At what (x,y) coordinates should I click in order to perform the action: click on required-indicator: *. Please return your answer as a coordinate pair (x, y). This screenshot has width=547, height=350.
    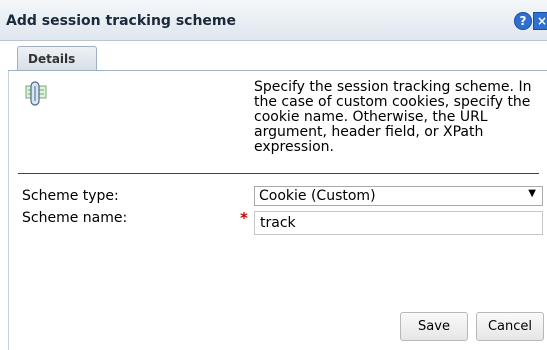
    Looking at the image, I should click on (244, 218).